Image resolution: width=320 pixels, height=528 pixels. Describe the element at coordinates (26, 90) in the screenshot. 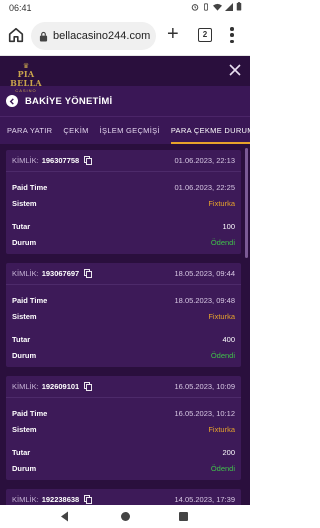

I see `logo-subtitle: CASINO` at that location.